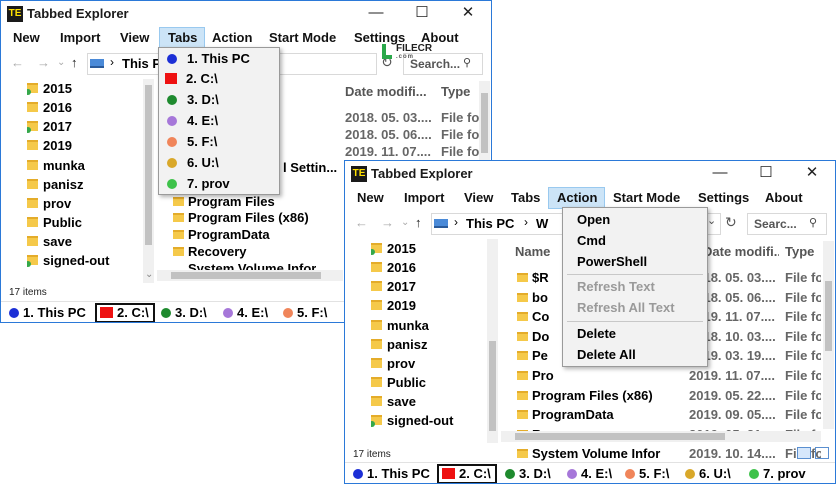 This screenshot has height=484, width=836. Describe the element at coordinates (219, 59) in the screenshot. I see `tabs-menu-item-this-pc: 1. This PC` at that location.